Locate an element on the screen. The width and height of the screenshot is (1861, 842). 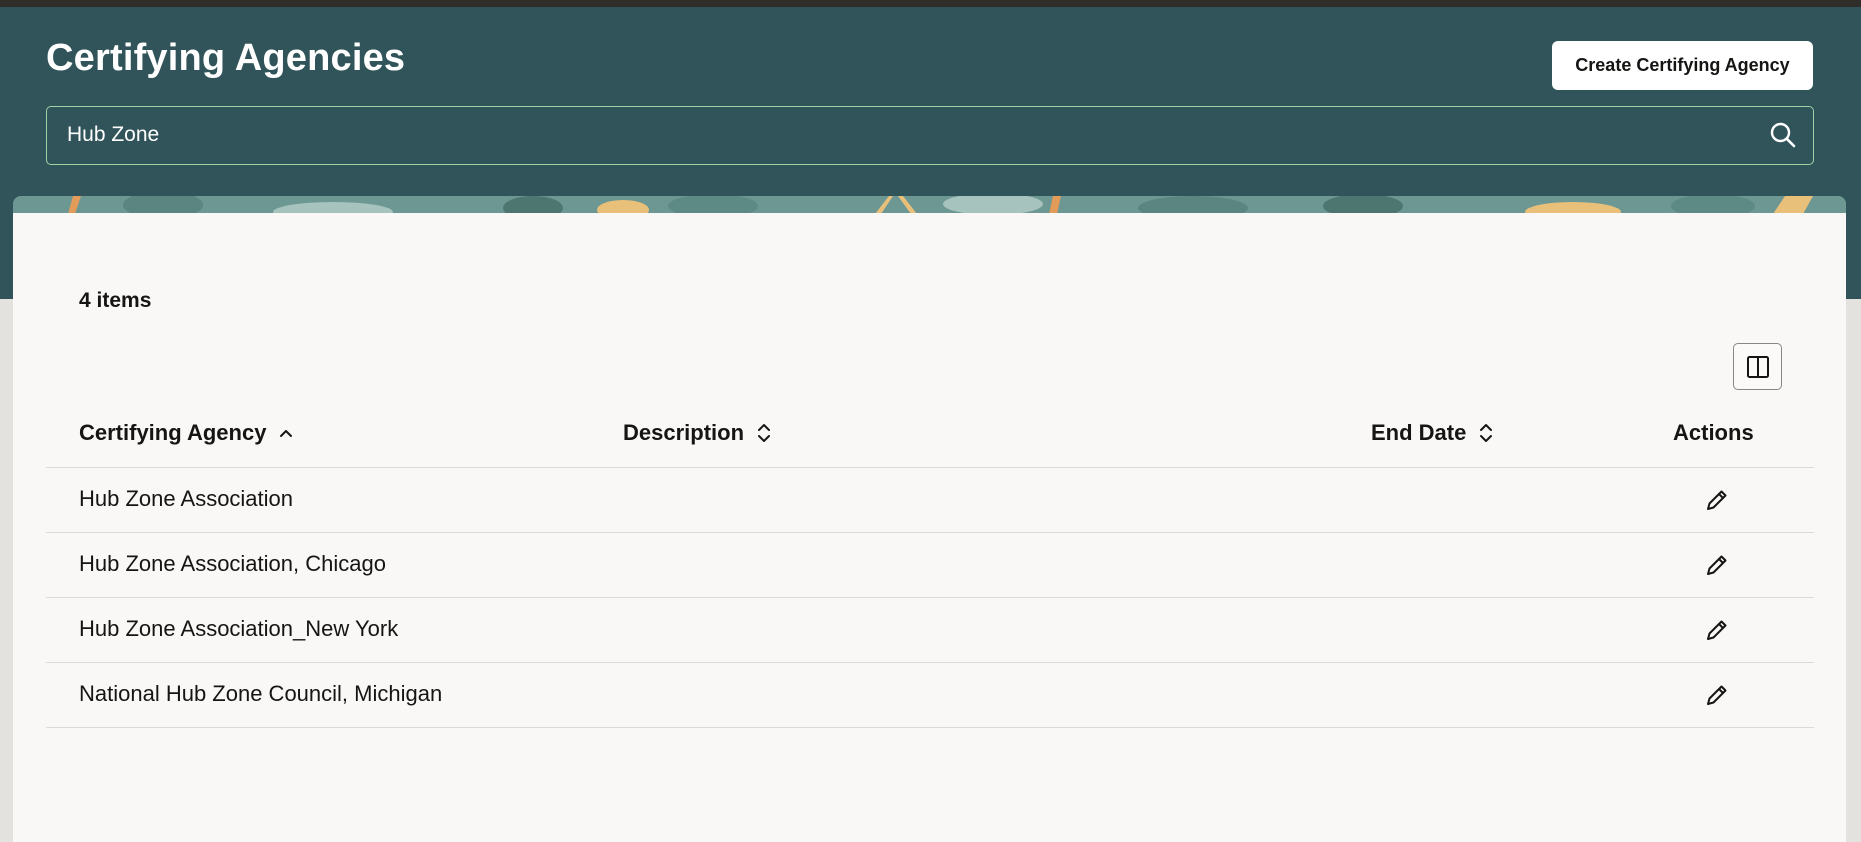
table-row: Hub Zone Association_New York is located at coordinates (930, 630).